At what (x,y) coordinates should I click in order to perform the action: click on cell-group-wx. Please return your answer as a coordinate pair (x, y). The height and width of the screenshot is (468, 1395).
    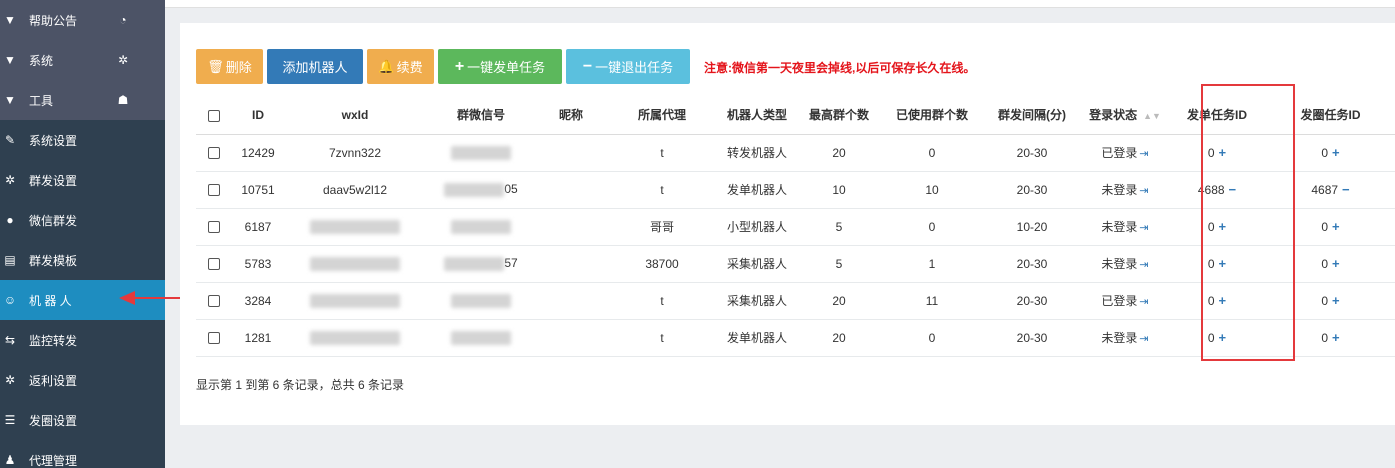
    Looking at the image, I should click on (481, 301).